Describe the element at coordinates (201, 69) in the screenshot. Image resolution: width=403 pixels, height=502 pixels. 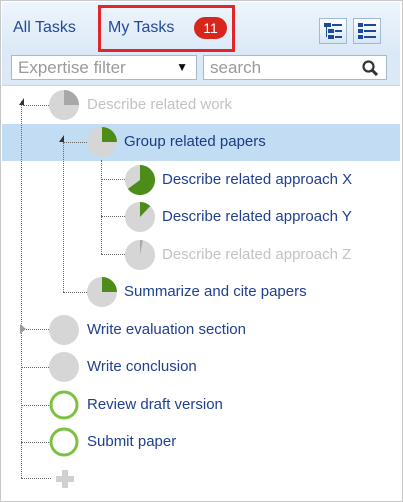
I see `filter-bar: Expertise filter ▼ search` at that location.